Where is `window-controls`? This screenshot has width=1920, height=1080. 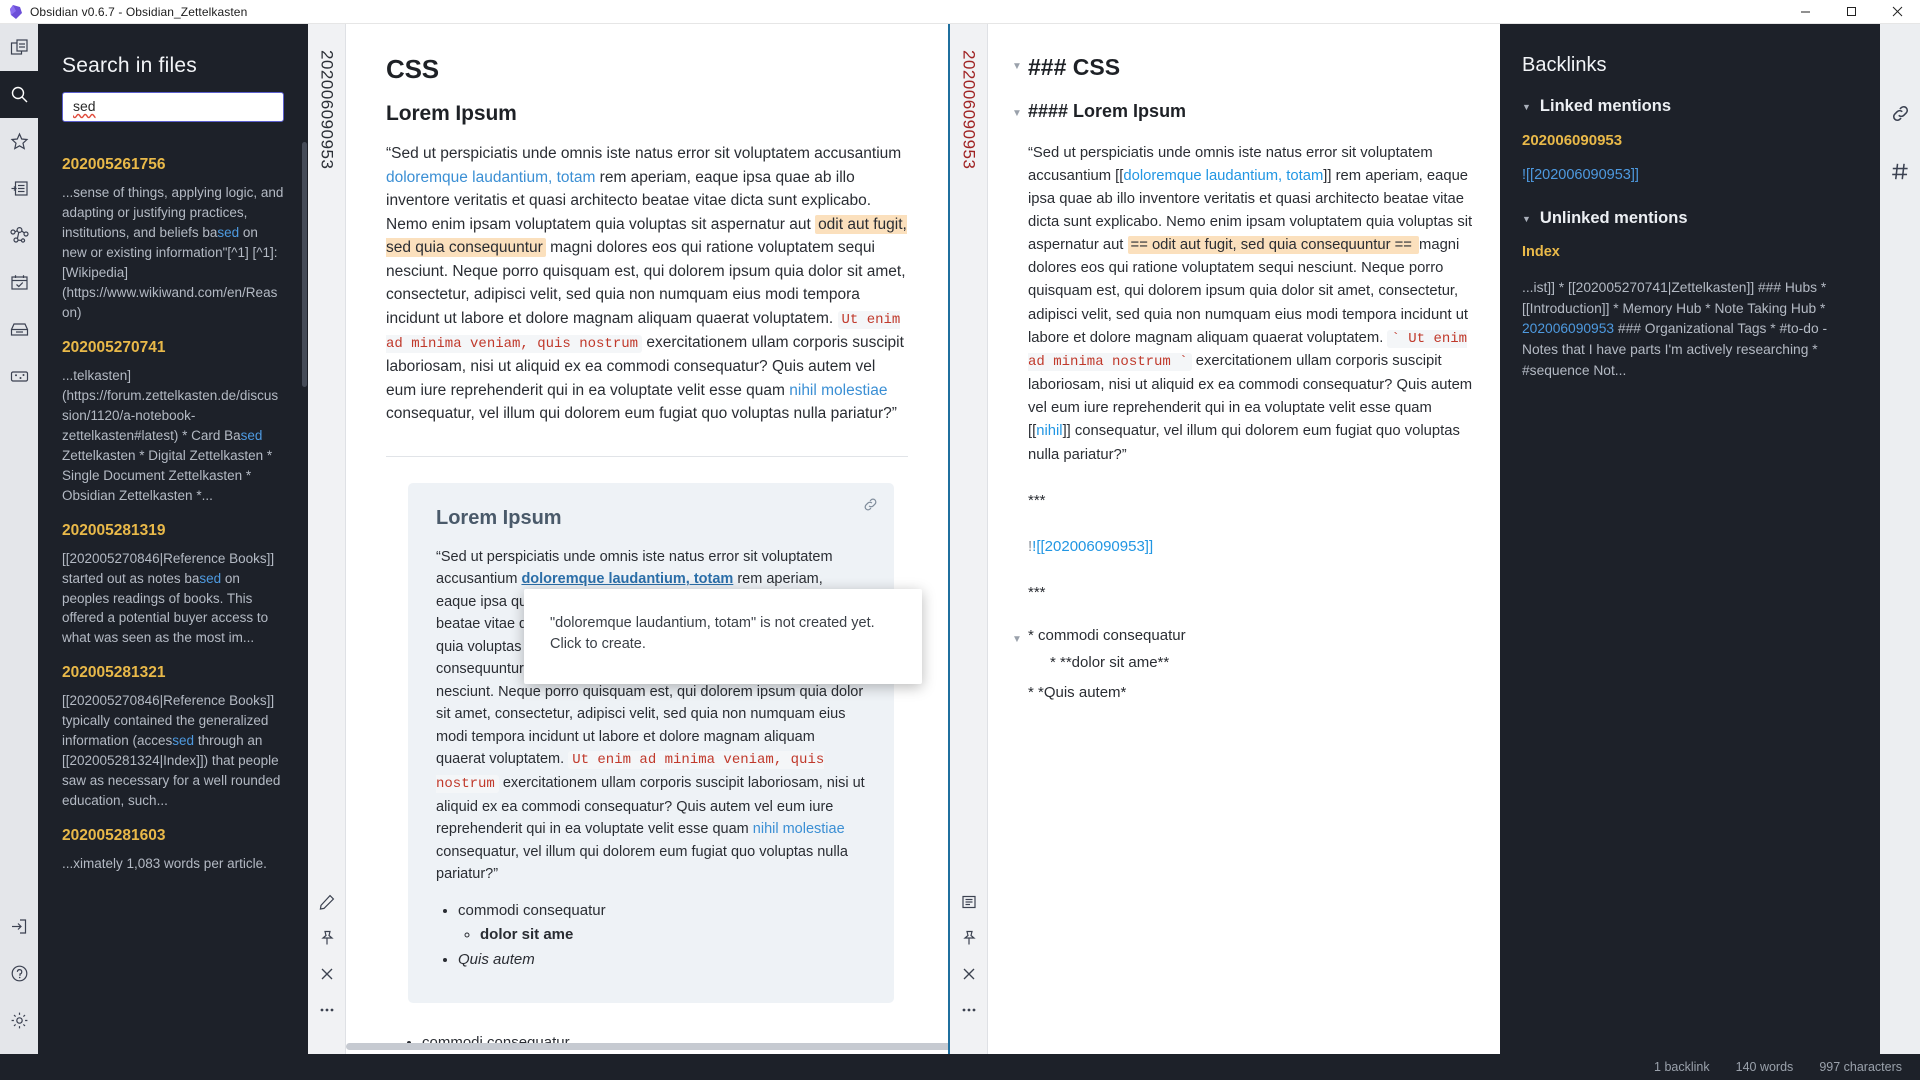 window-controls is located at coordinates (1851, 11).